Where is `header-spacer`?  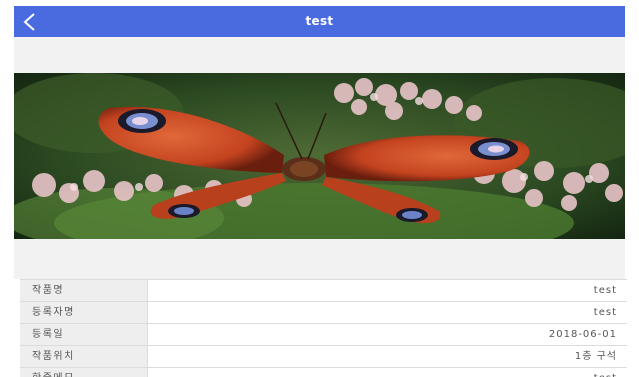 header-spacer is located at coordinates (319, 55).